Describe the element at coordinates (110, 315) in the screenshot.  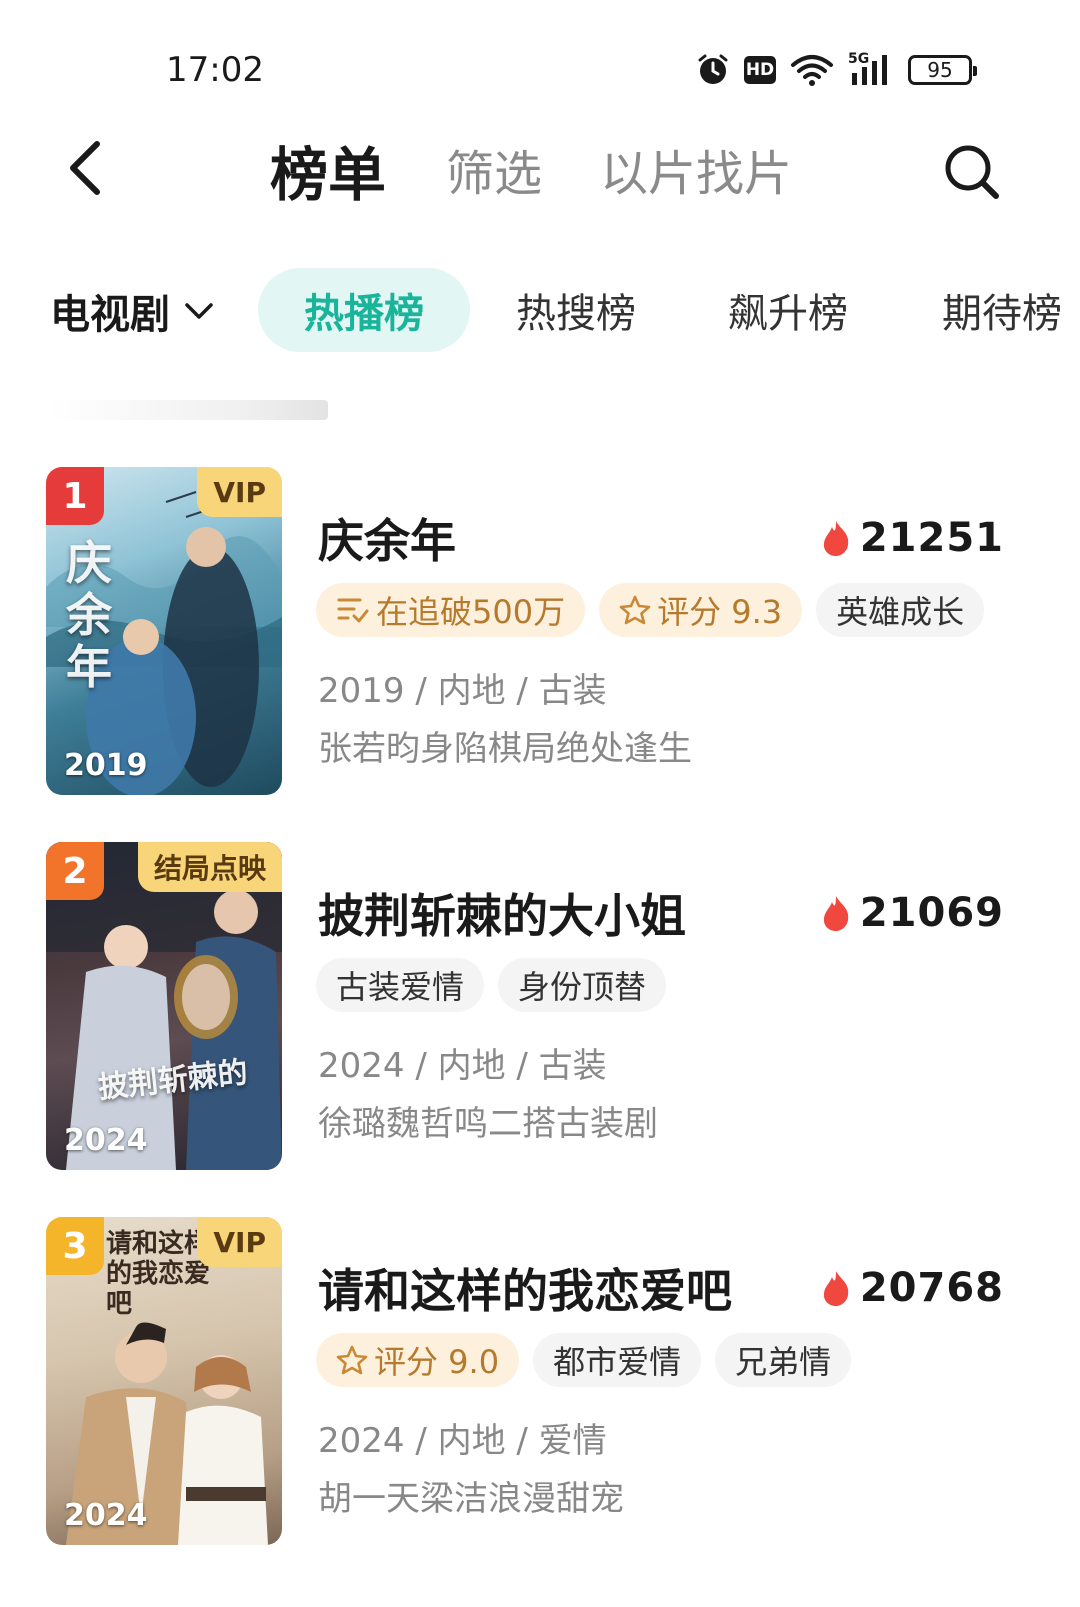
I see `category-label: 电视剧` at that location.